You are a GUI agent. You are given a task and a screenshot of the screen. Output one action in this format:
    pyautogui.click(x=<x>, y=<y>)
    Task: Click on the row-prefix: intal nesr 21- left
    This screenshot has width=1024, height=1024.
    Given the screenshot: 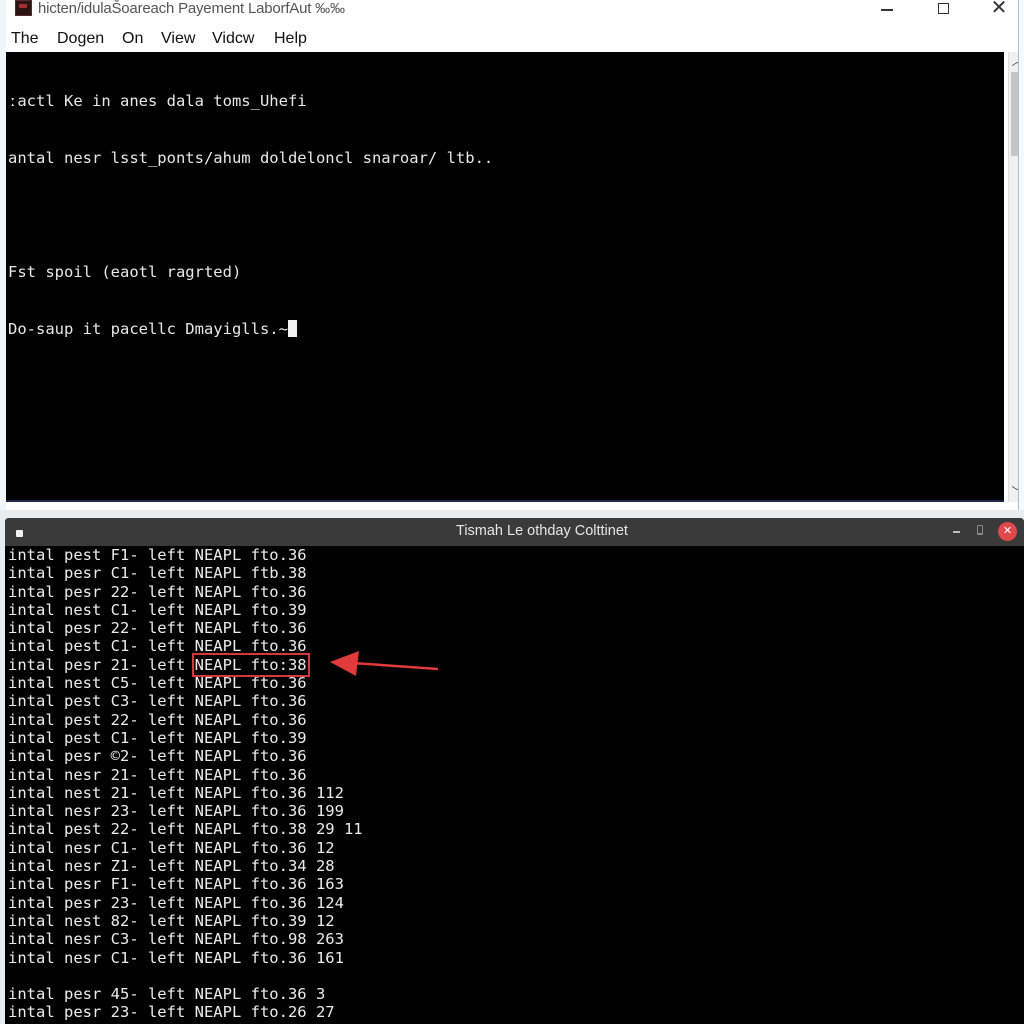 What is the action you would take?
    pyautogui.click(x=101, y=774)
    